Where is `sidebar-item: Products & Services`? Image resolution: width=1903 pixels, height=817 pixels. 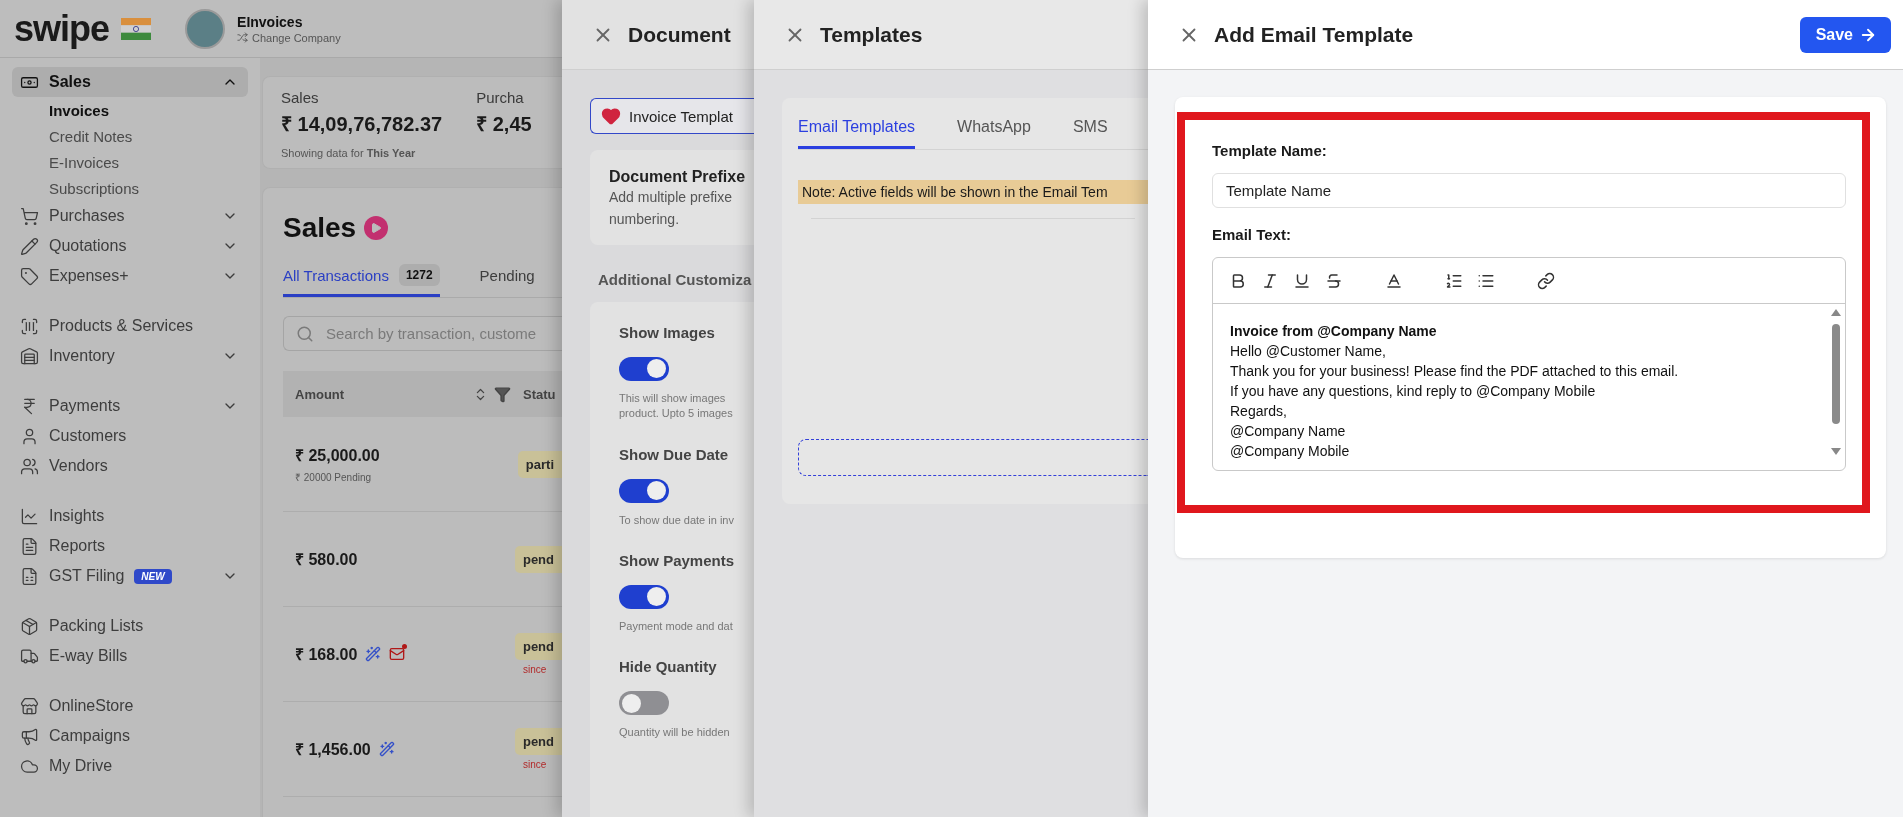 sidebar-item: Products & Services is located at coordinates (130, 326).